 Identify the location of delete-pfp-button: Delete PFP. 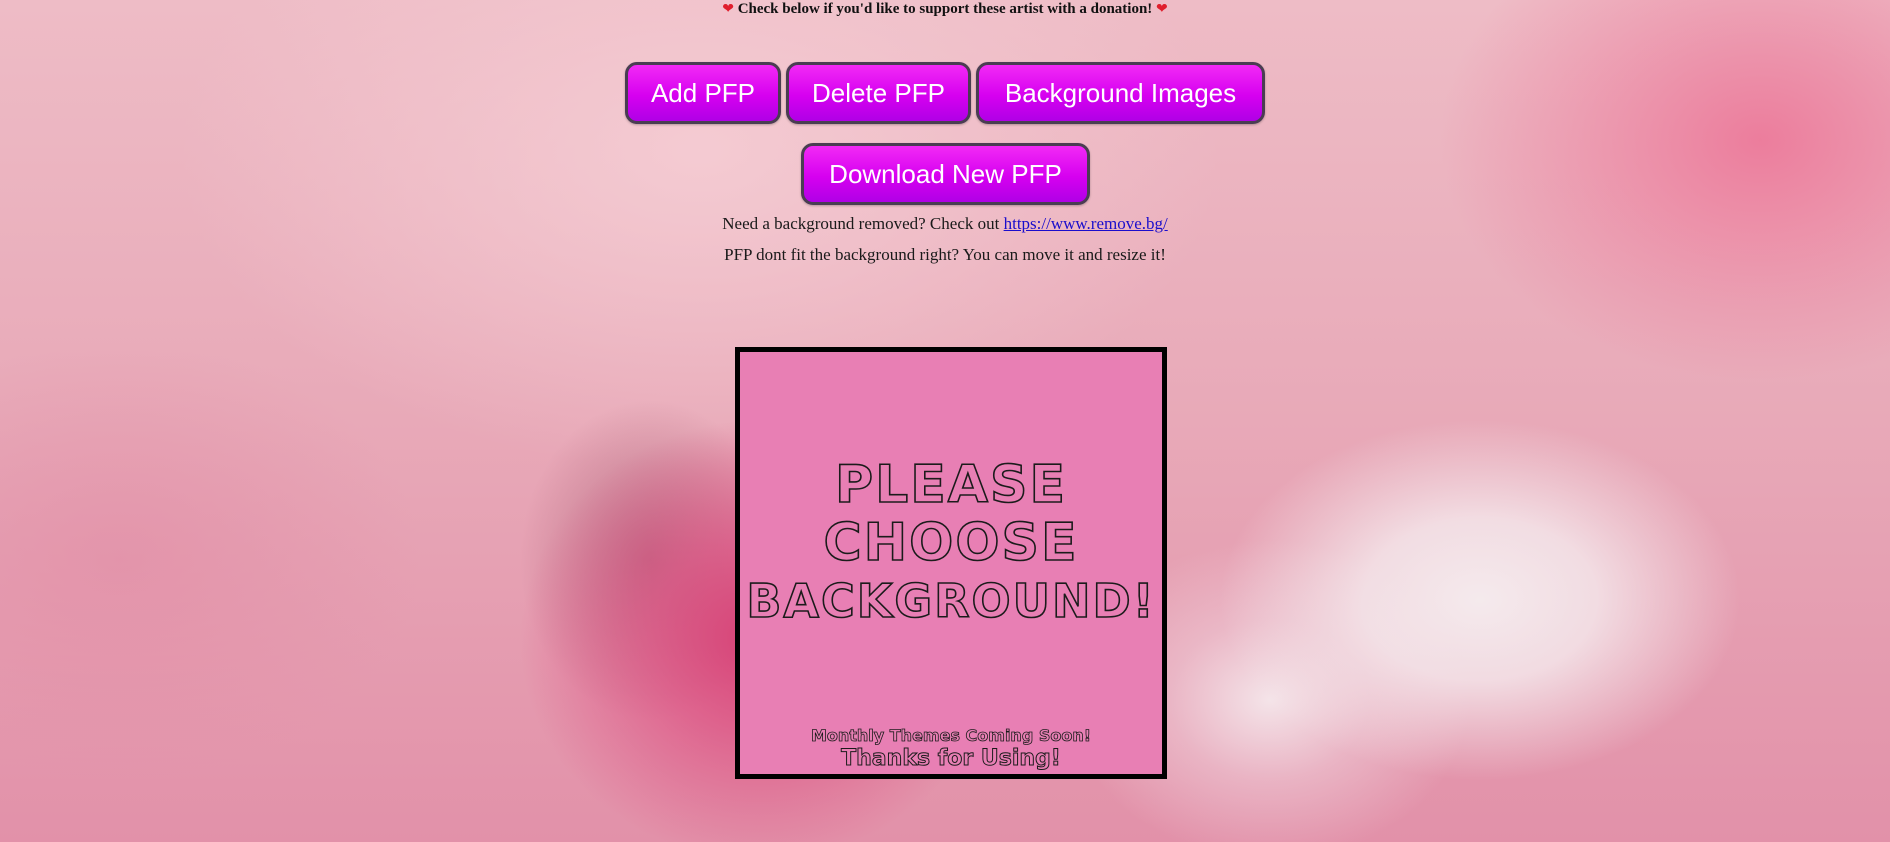
(878, 93).